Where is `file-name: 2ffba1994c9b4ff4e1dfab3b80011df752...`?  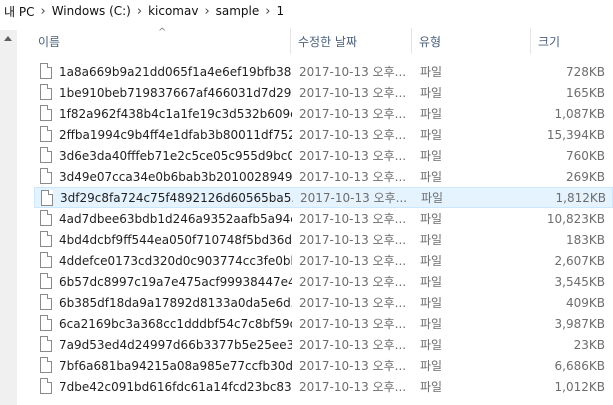 file-name: 2ffba1994c9b4ff4e1dfab3b80011df752... is located at coordinates (175, 134).